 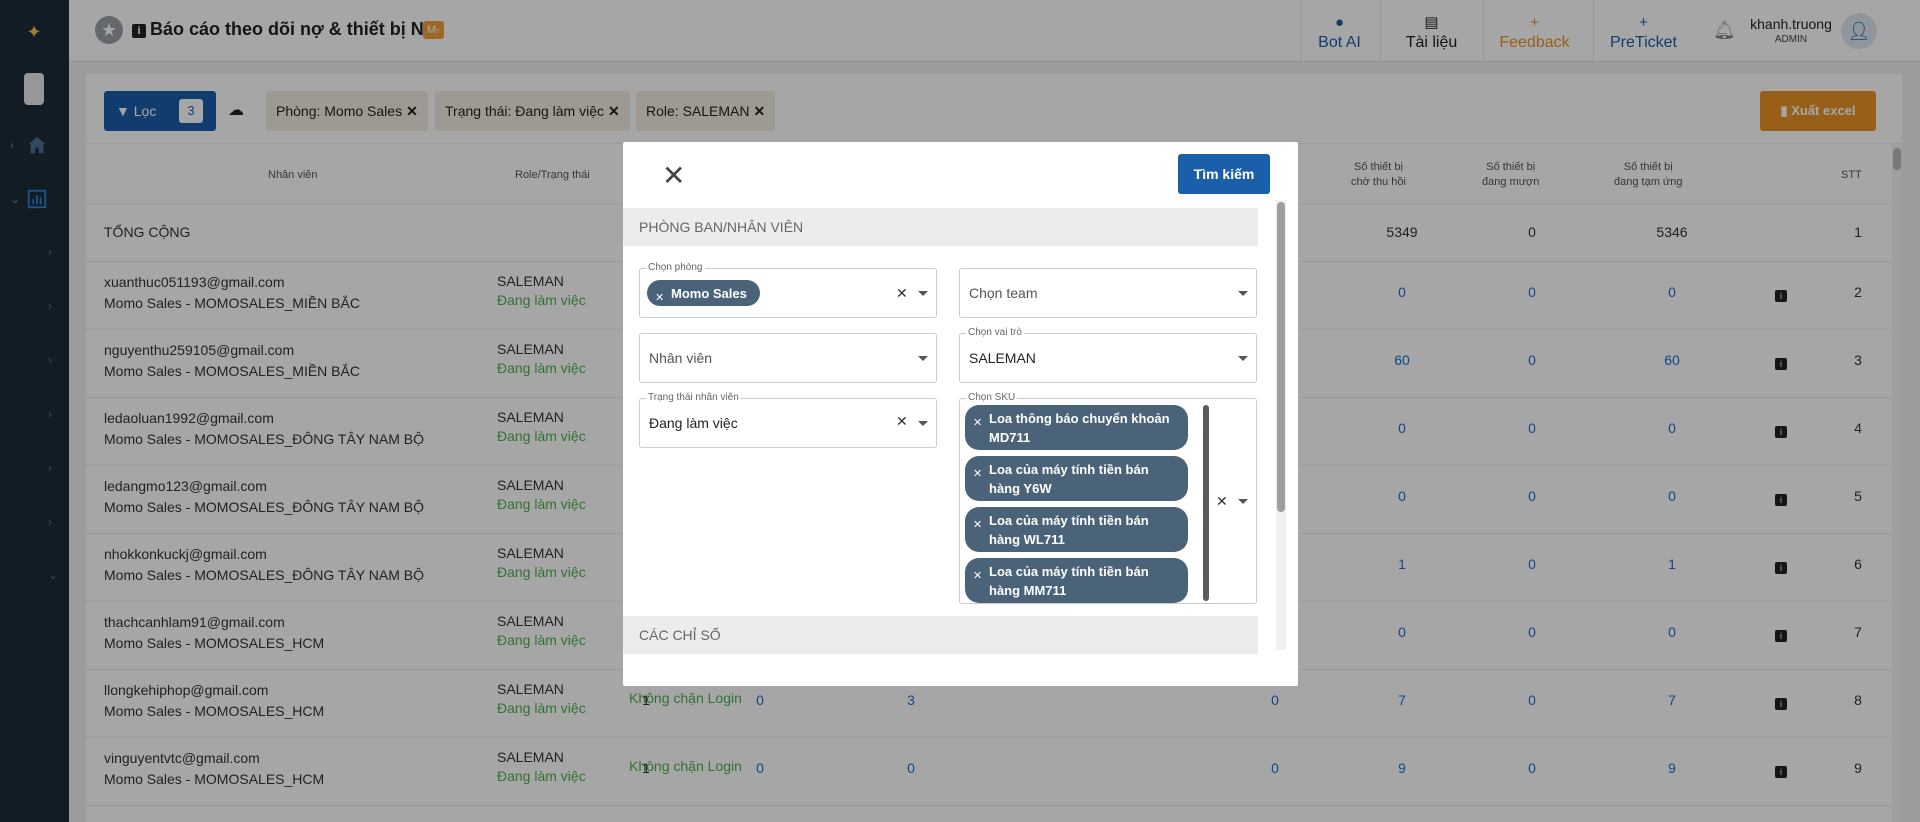 I want to click on employee-select: Nhân viên, so click(x=788, y=358).